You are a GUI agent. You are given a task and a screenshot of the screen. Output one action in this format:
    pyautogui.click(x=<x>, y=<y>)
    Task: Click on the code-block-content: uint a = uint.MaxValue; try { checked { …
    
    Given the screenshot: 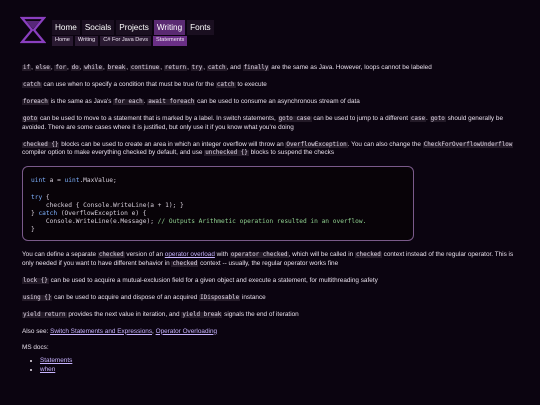 What is the action you would take?
    pyautogui.click(x=218, y=205)
    